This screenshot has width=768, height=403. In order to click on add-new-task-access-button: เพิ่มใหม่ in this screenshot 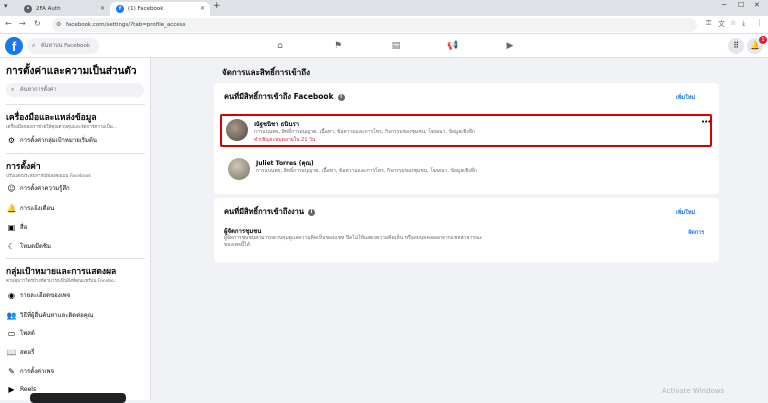, I will do `click(685, 213)`.